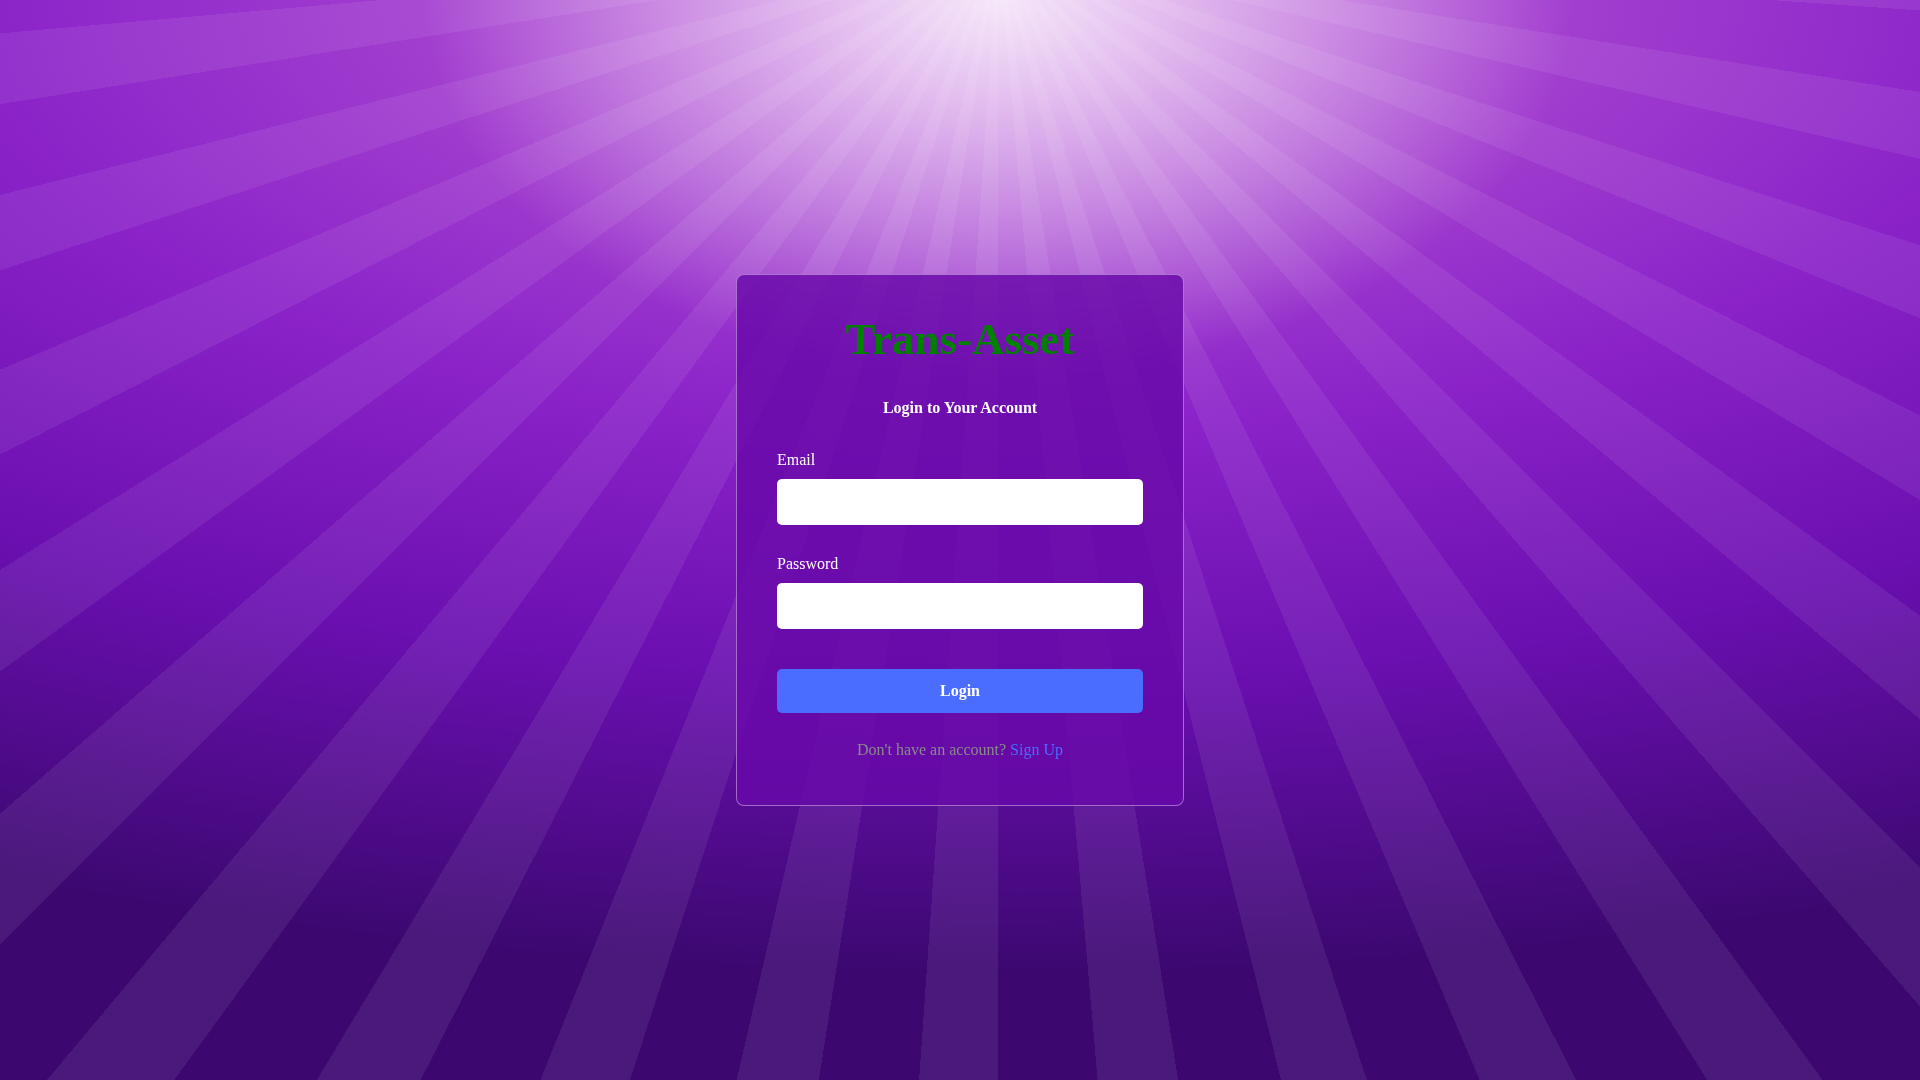 Image resolution: width=1920 pixels, height=1080 pixels. I want to click on brand-title: Trans-Asset, so click(960, 340).